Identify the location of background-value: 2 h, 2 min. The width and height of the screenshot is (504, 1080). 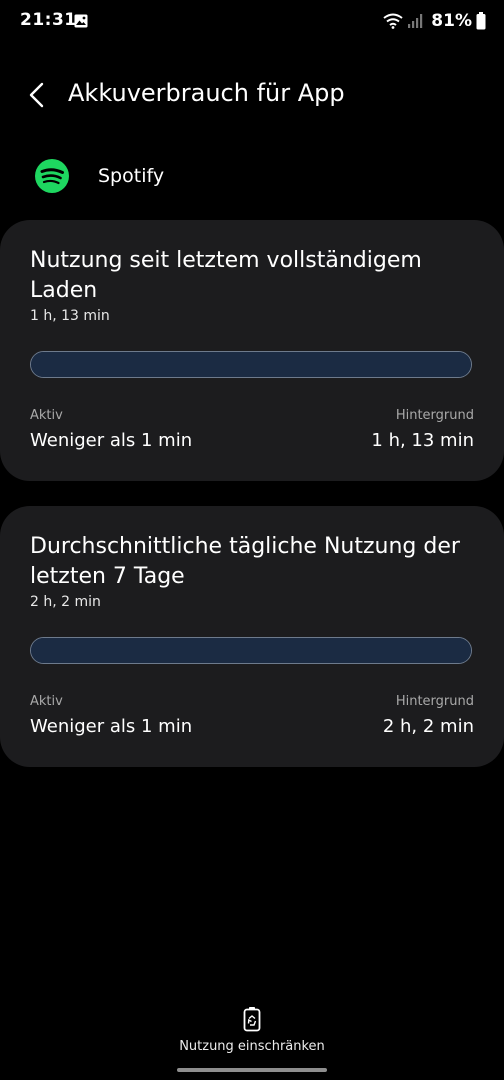
(428, 726).